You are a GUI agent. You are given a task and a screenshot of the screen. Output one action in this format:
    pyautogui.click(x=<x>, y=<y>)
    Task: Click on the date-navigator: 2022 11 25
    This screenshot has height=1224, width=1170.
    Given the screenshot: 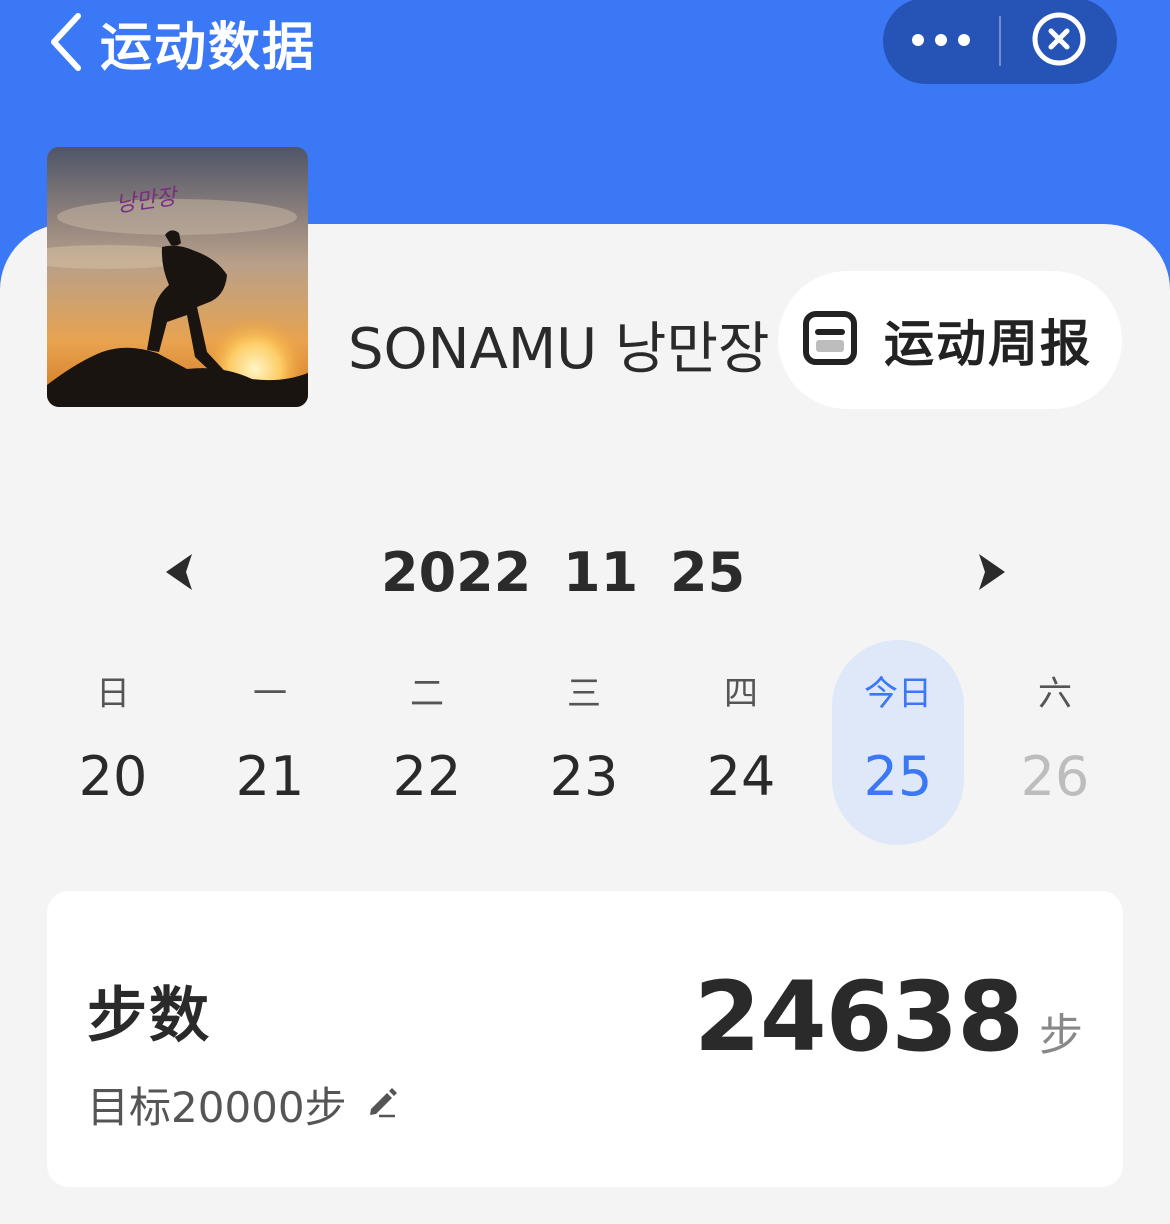 What is the action you would take?
    pyautogui.click(x=585, y=573)
    